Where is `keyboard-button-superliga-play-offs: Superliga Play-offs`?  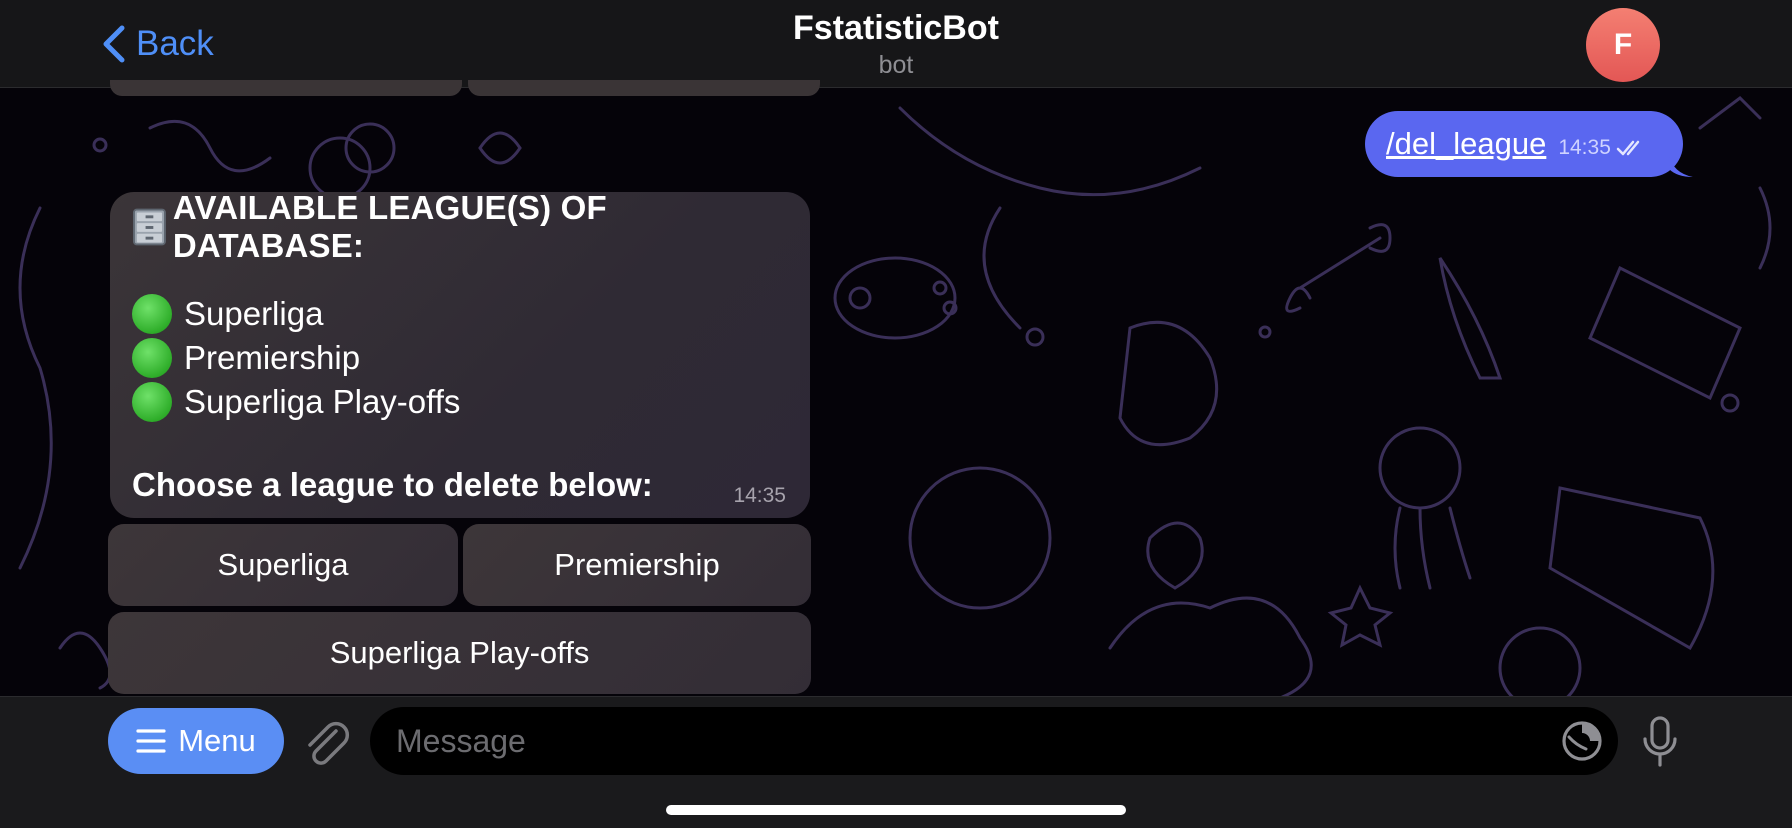
keyboard-button-superliga-play-offs: Superliga Play-offs is located at coordinates (459, 653).